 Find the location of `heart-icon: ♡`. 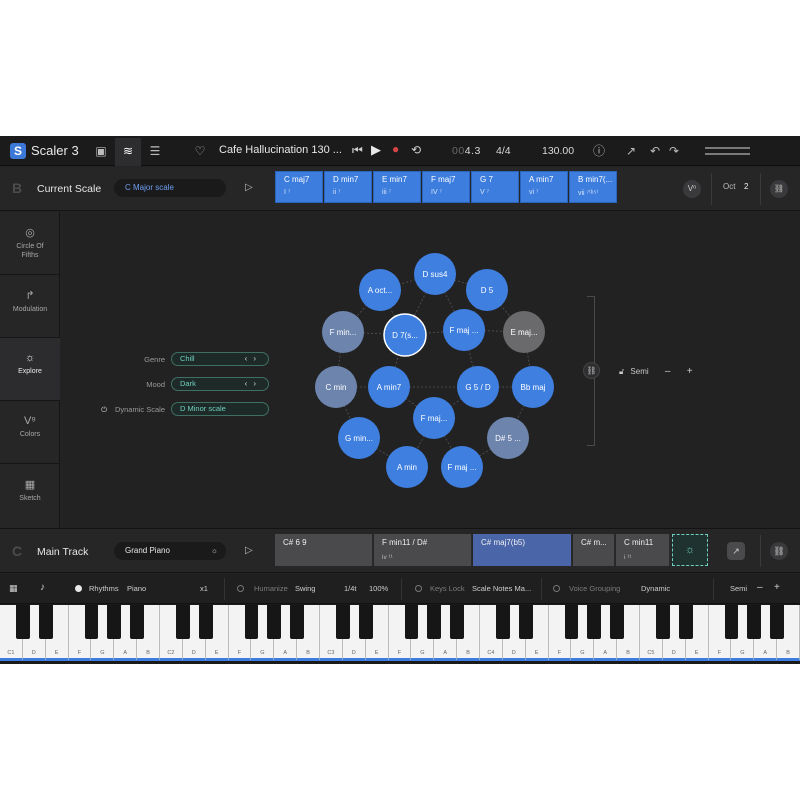

heart-icon: ♡ is located at coordinates (200, 151).